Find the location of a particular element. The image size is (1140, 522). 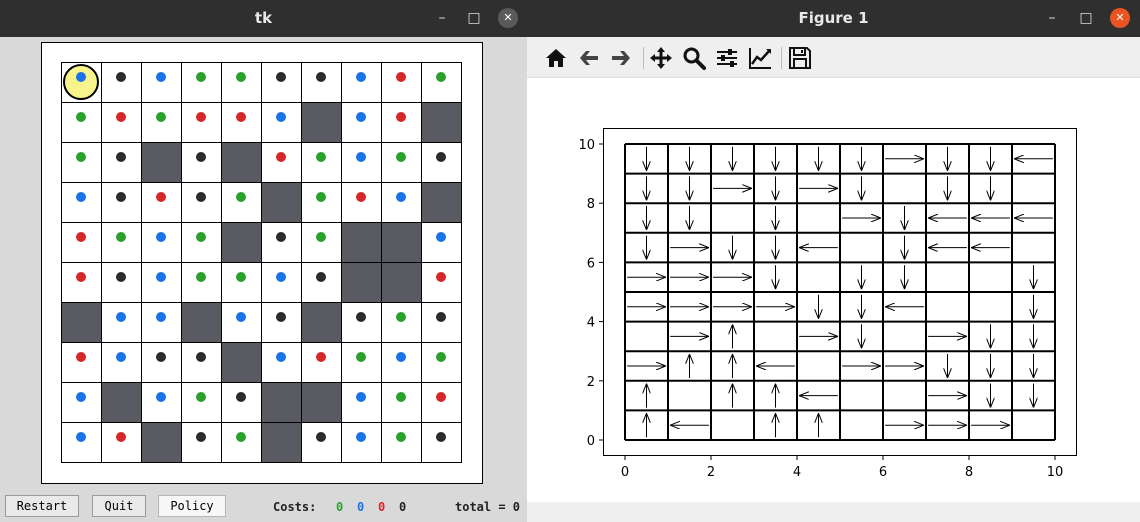

quit-button: Quit is located at coordinates (119, 506).